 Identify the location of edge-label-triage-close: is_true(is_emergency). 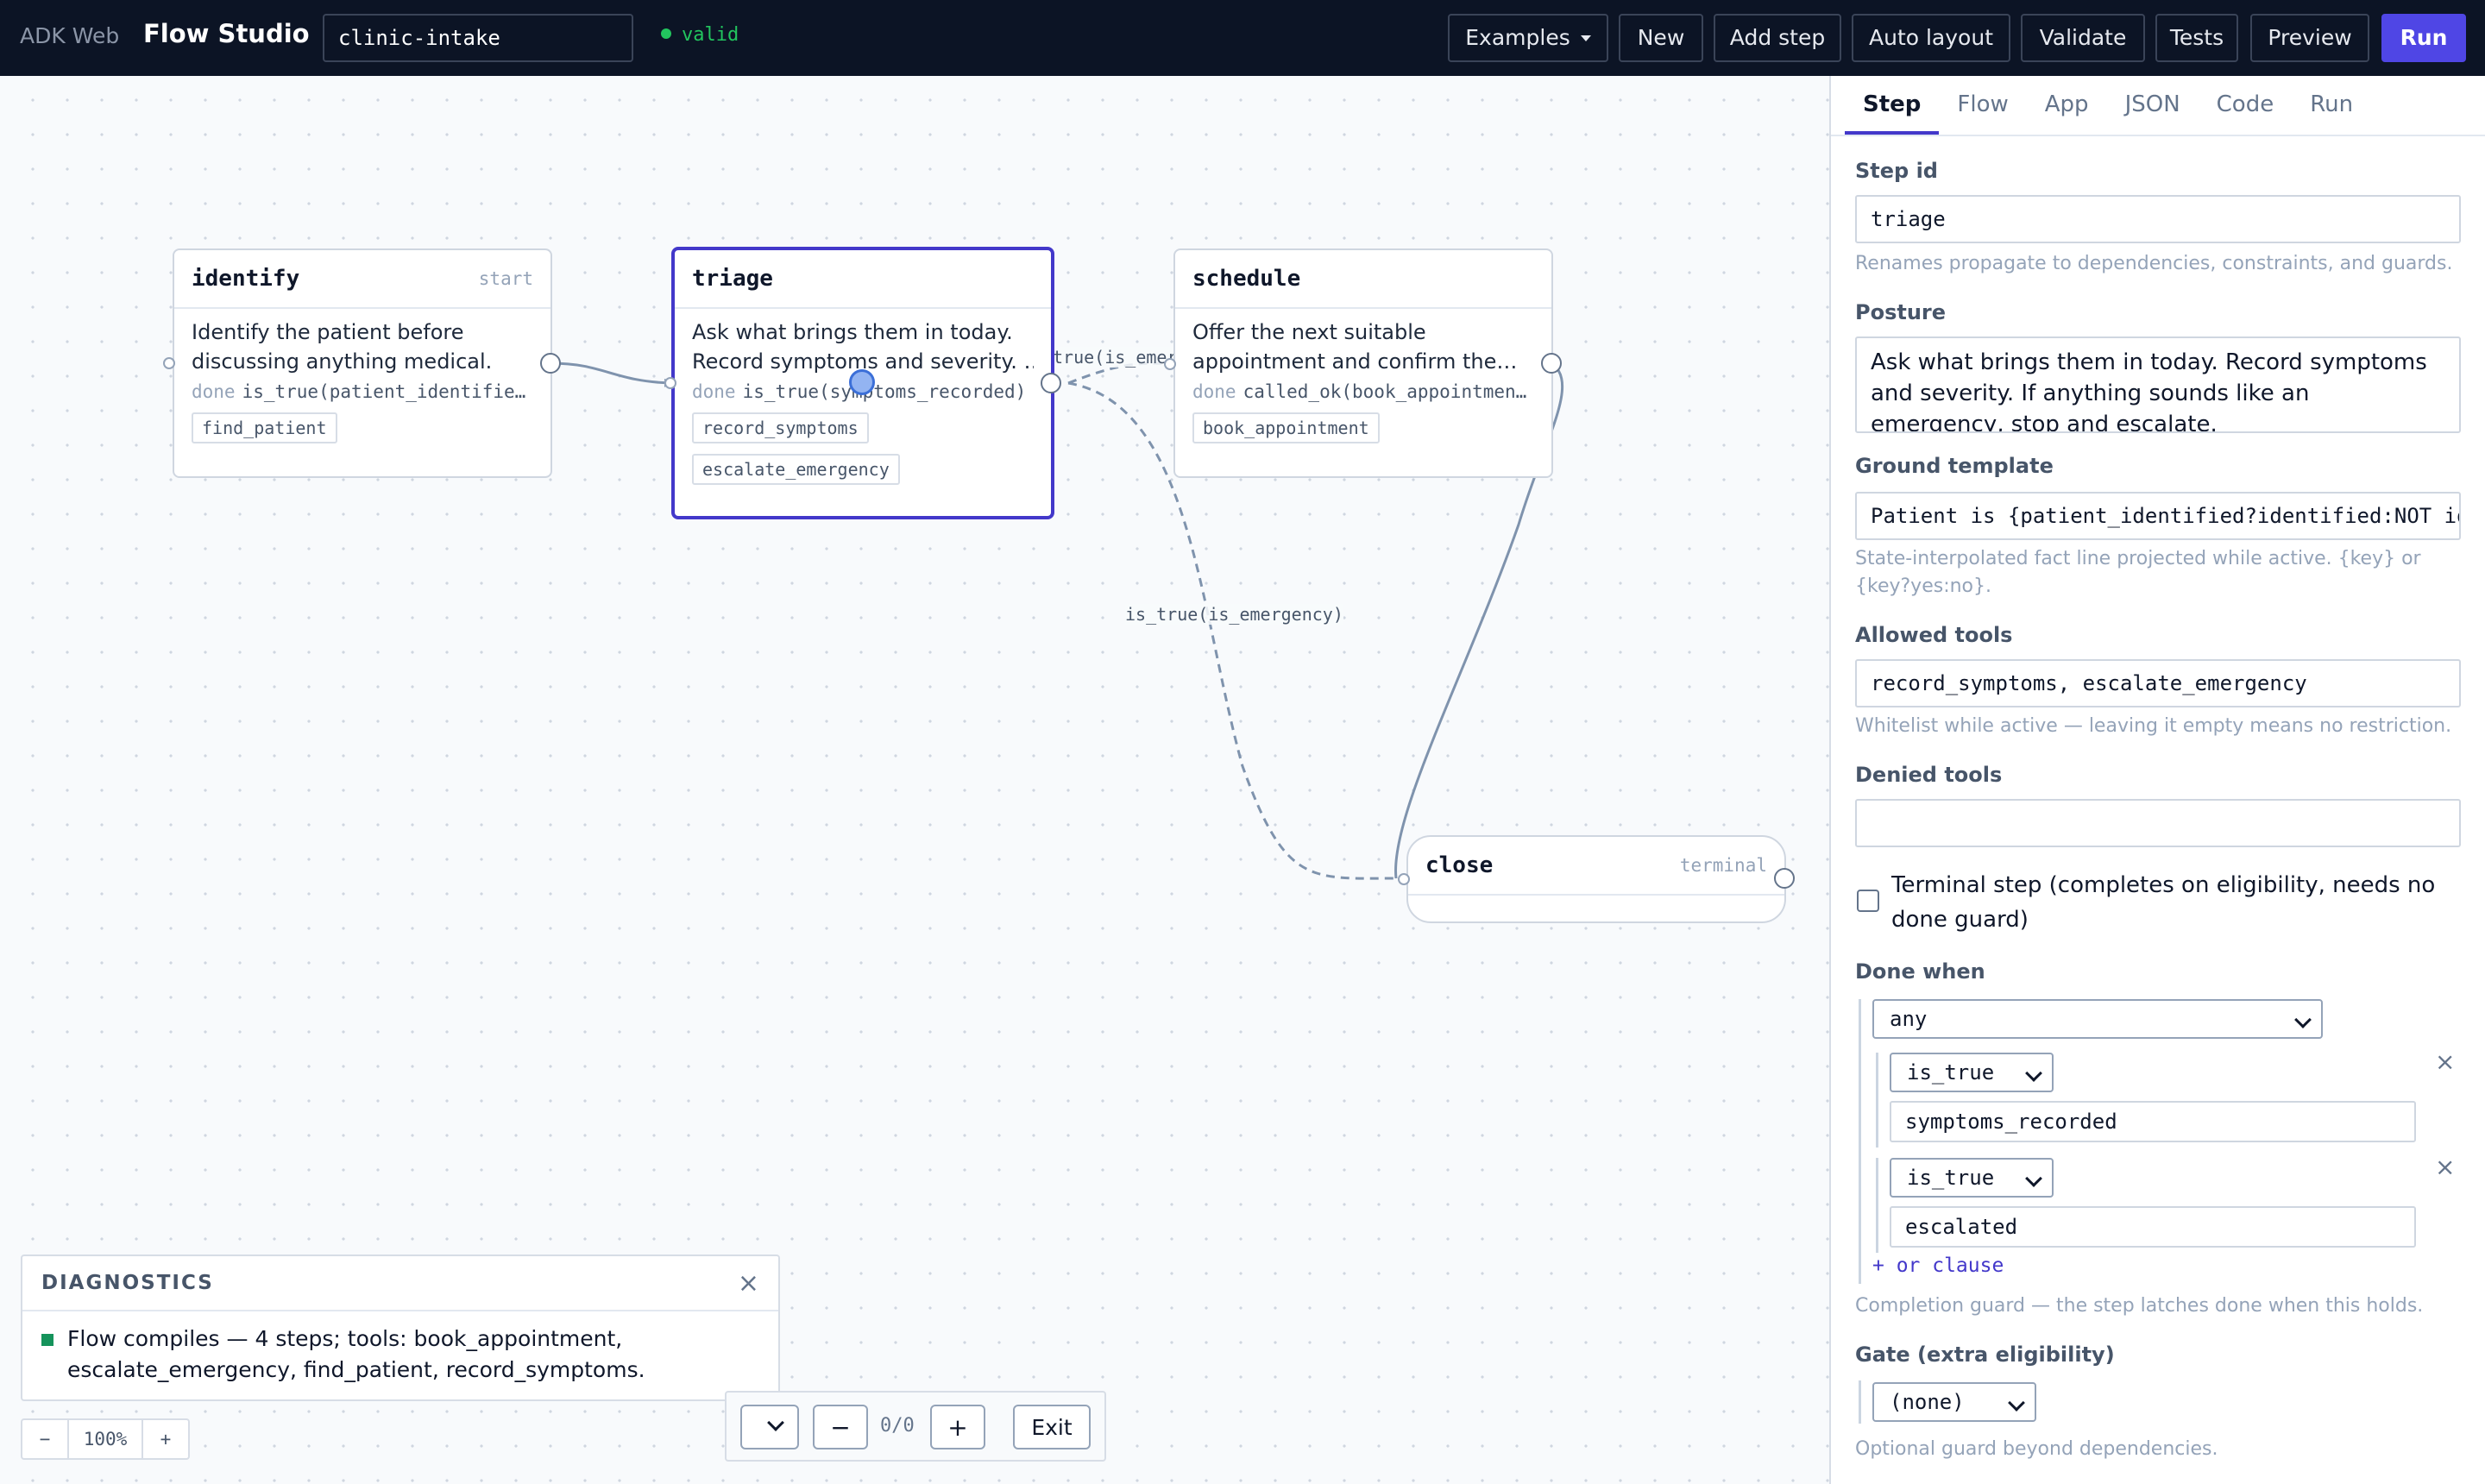
(1234, 614).